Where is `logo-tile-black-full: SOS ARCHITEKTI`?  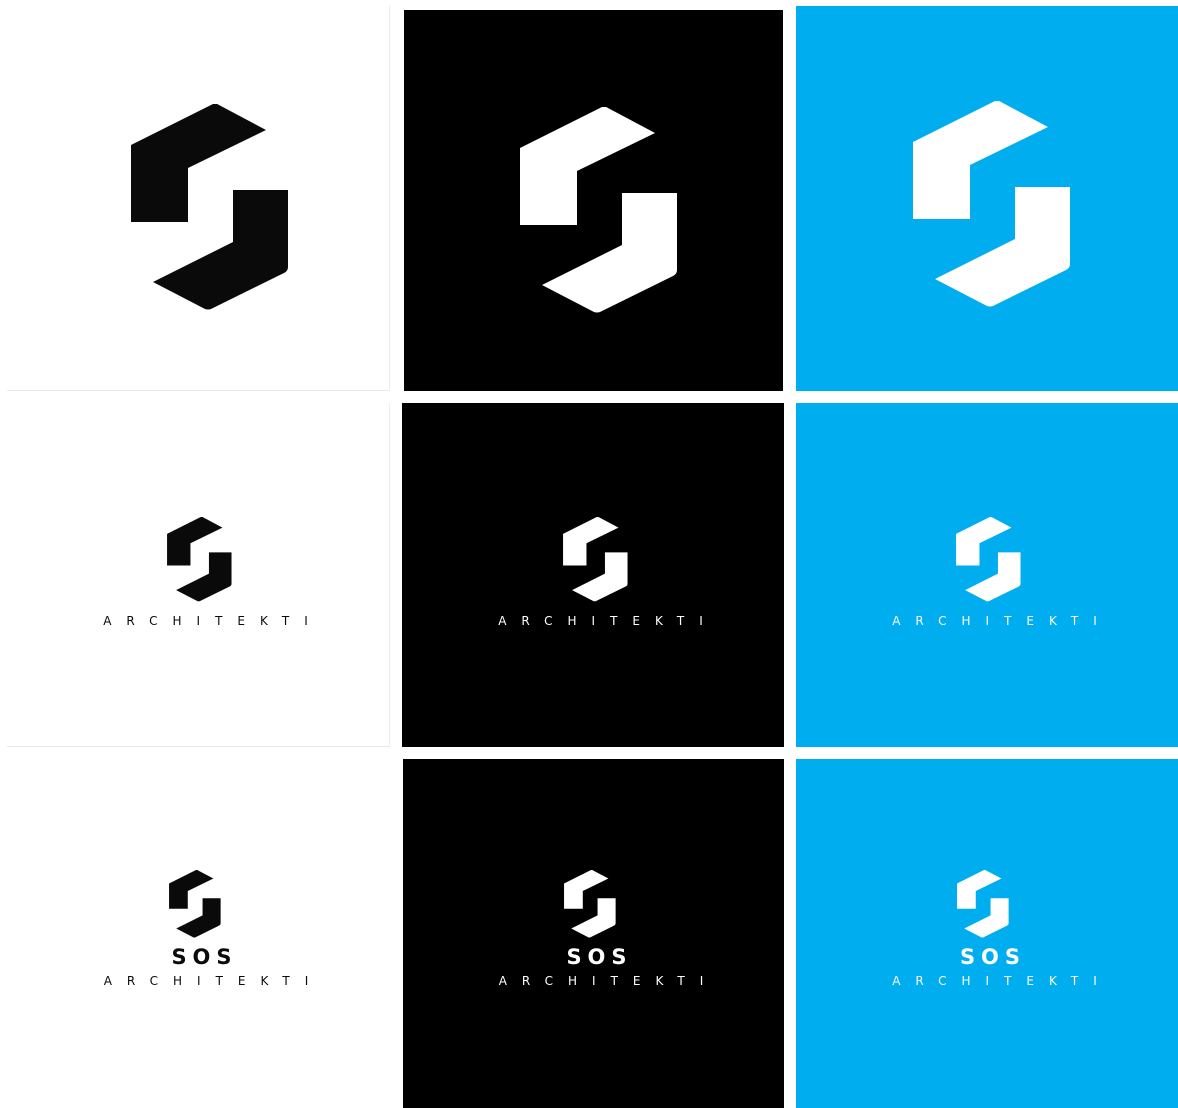
logo-tile-black-full: SOS ARCHITEKTI is located at coordinates (593, 933).